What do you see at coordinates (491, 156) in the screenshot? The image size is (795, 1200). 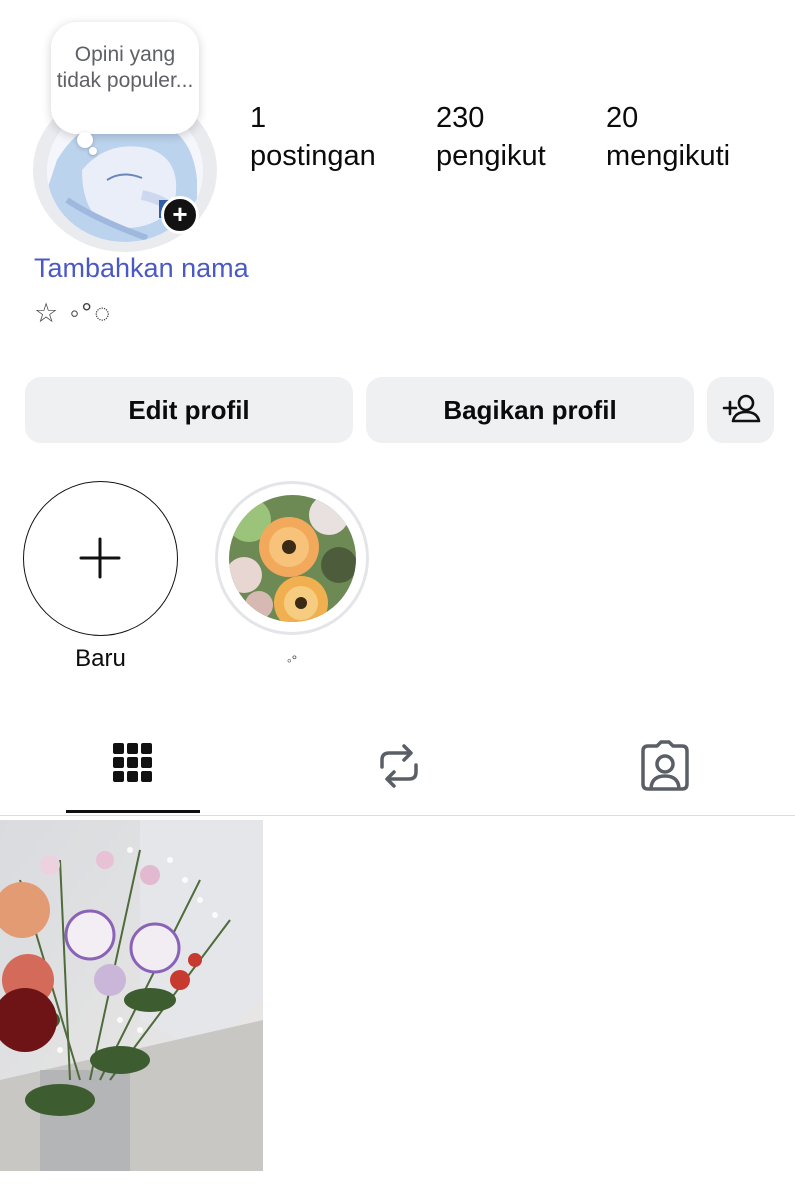 I see `followers-count-label: pengikut` at bounding box center [491, 156].